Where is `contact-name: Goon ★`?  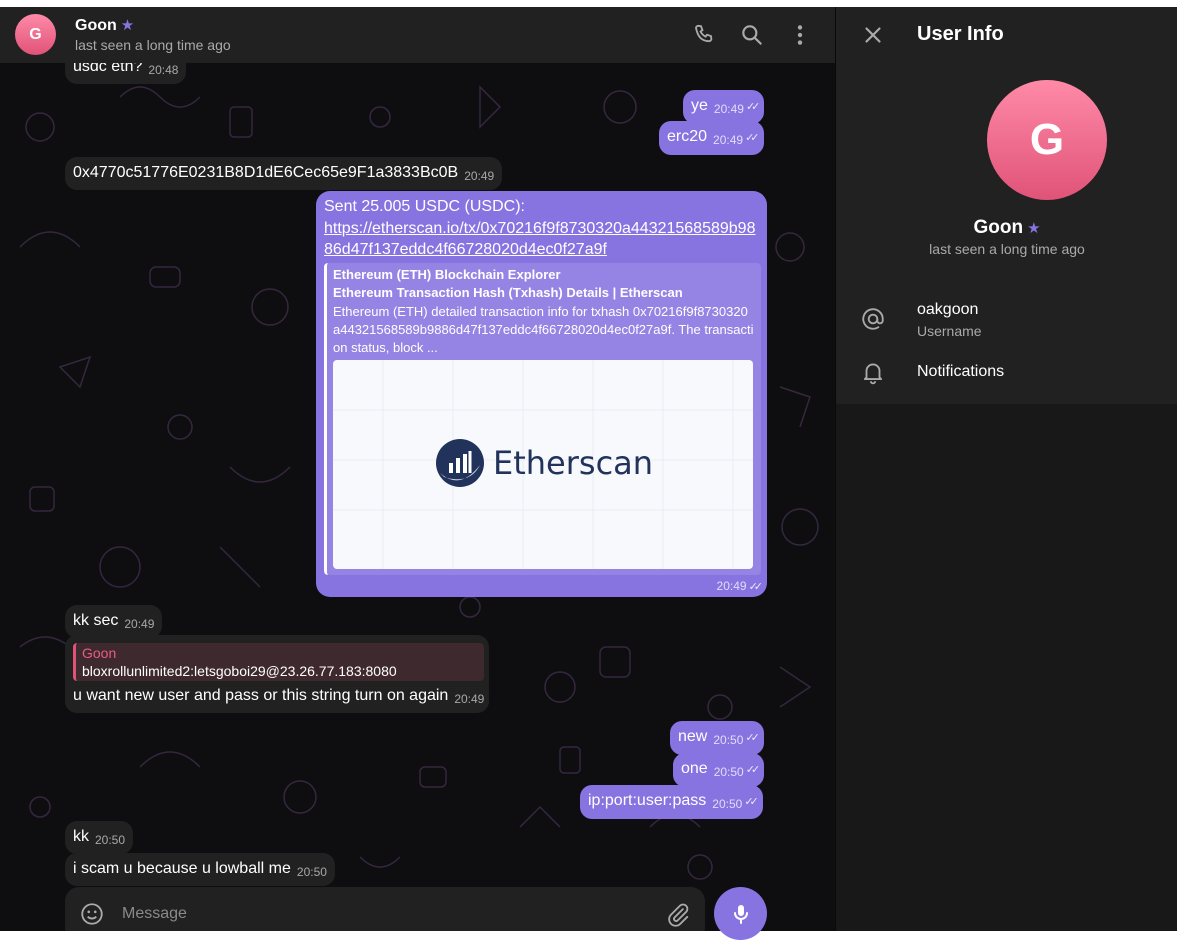
contact-name: Goon ★ is located at coordinates (104, 25).